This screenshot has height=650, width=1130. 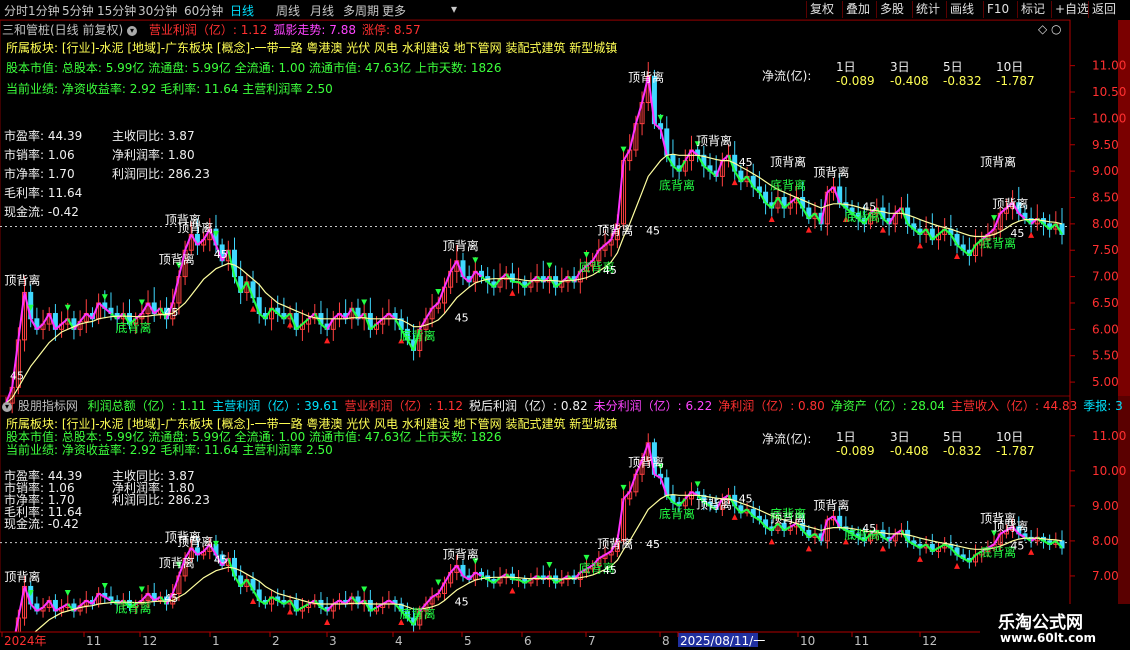 I want to click on indicator-2: 涨停: 8.57, so click(x=391, y=30).